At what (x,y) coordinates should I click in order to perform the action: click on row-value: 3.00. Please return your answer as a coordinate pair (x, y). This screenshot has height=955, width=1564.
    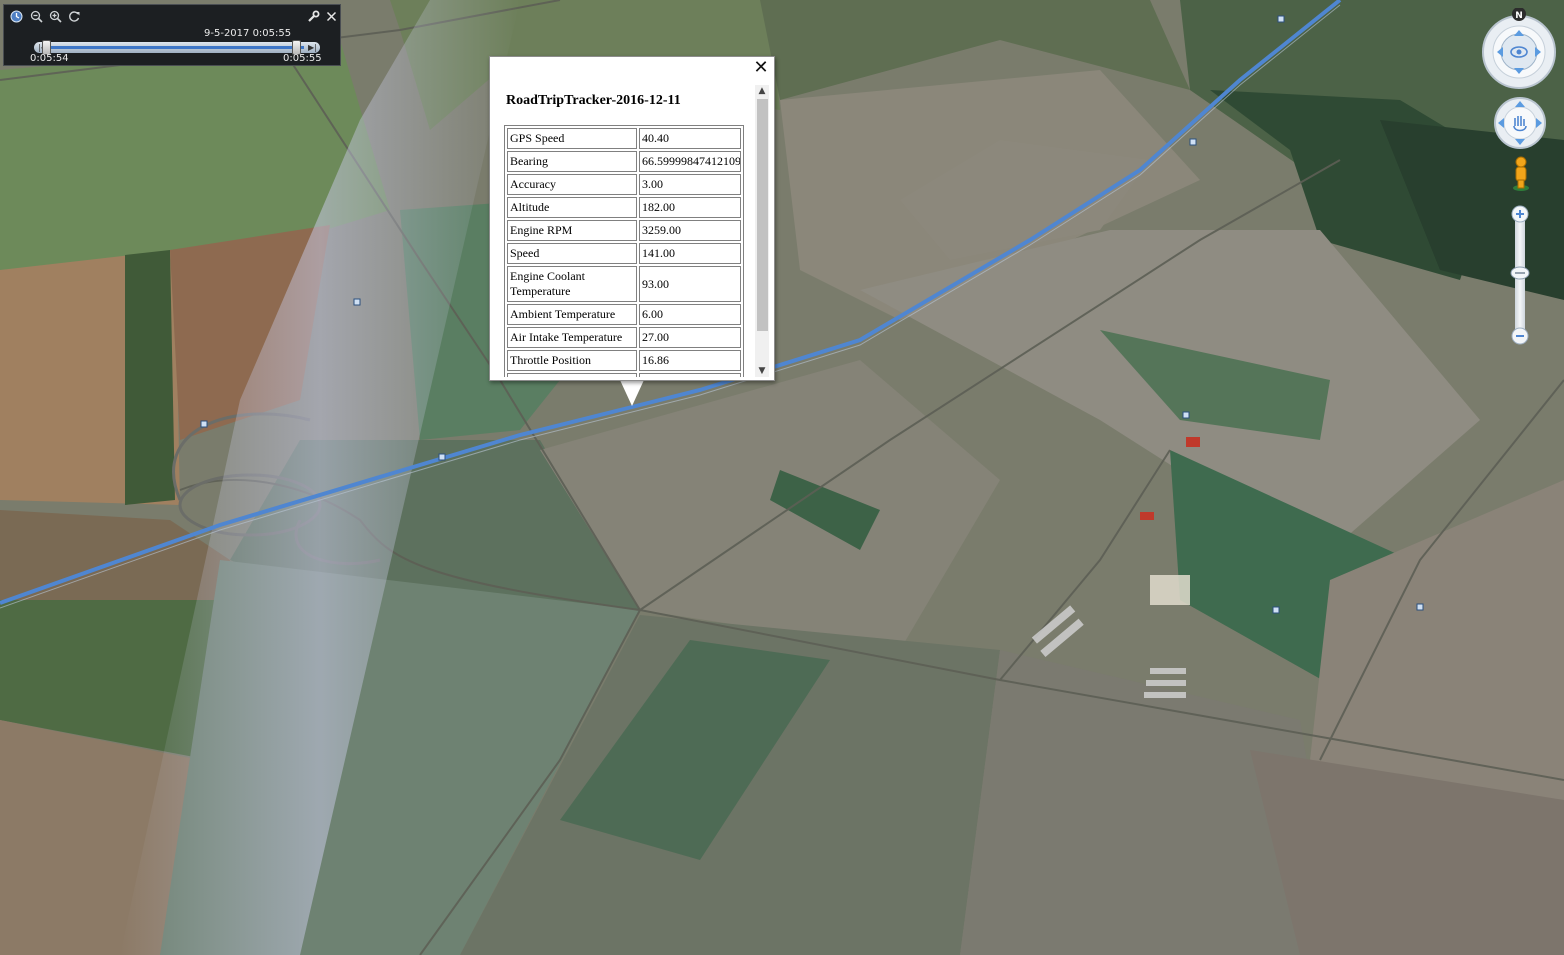
    Looking at the image, I should click on (690, 184).